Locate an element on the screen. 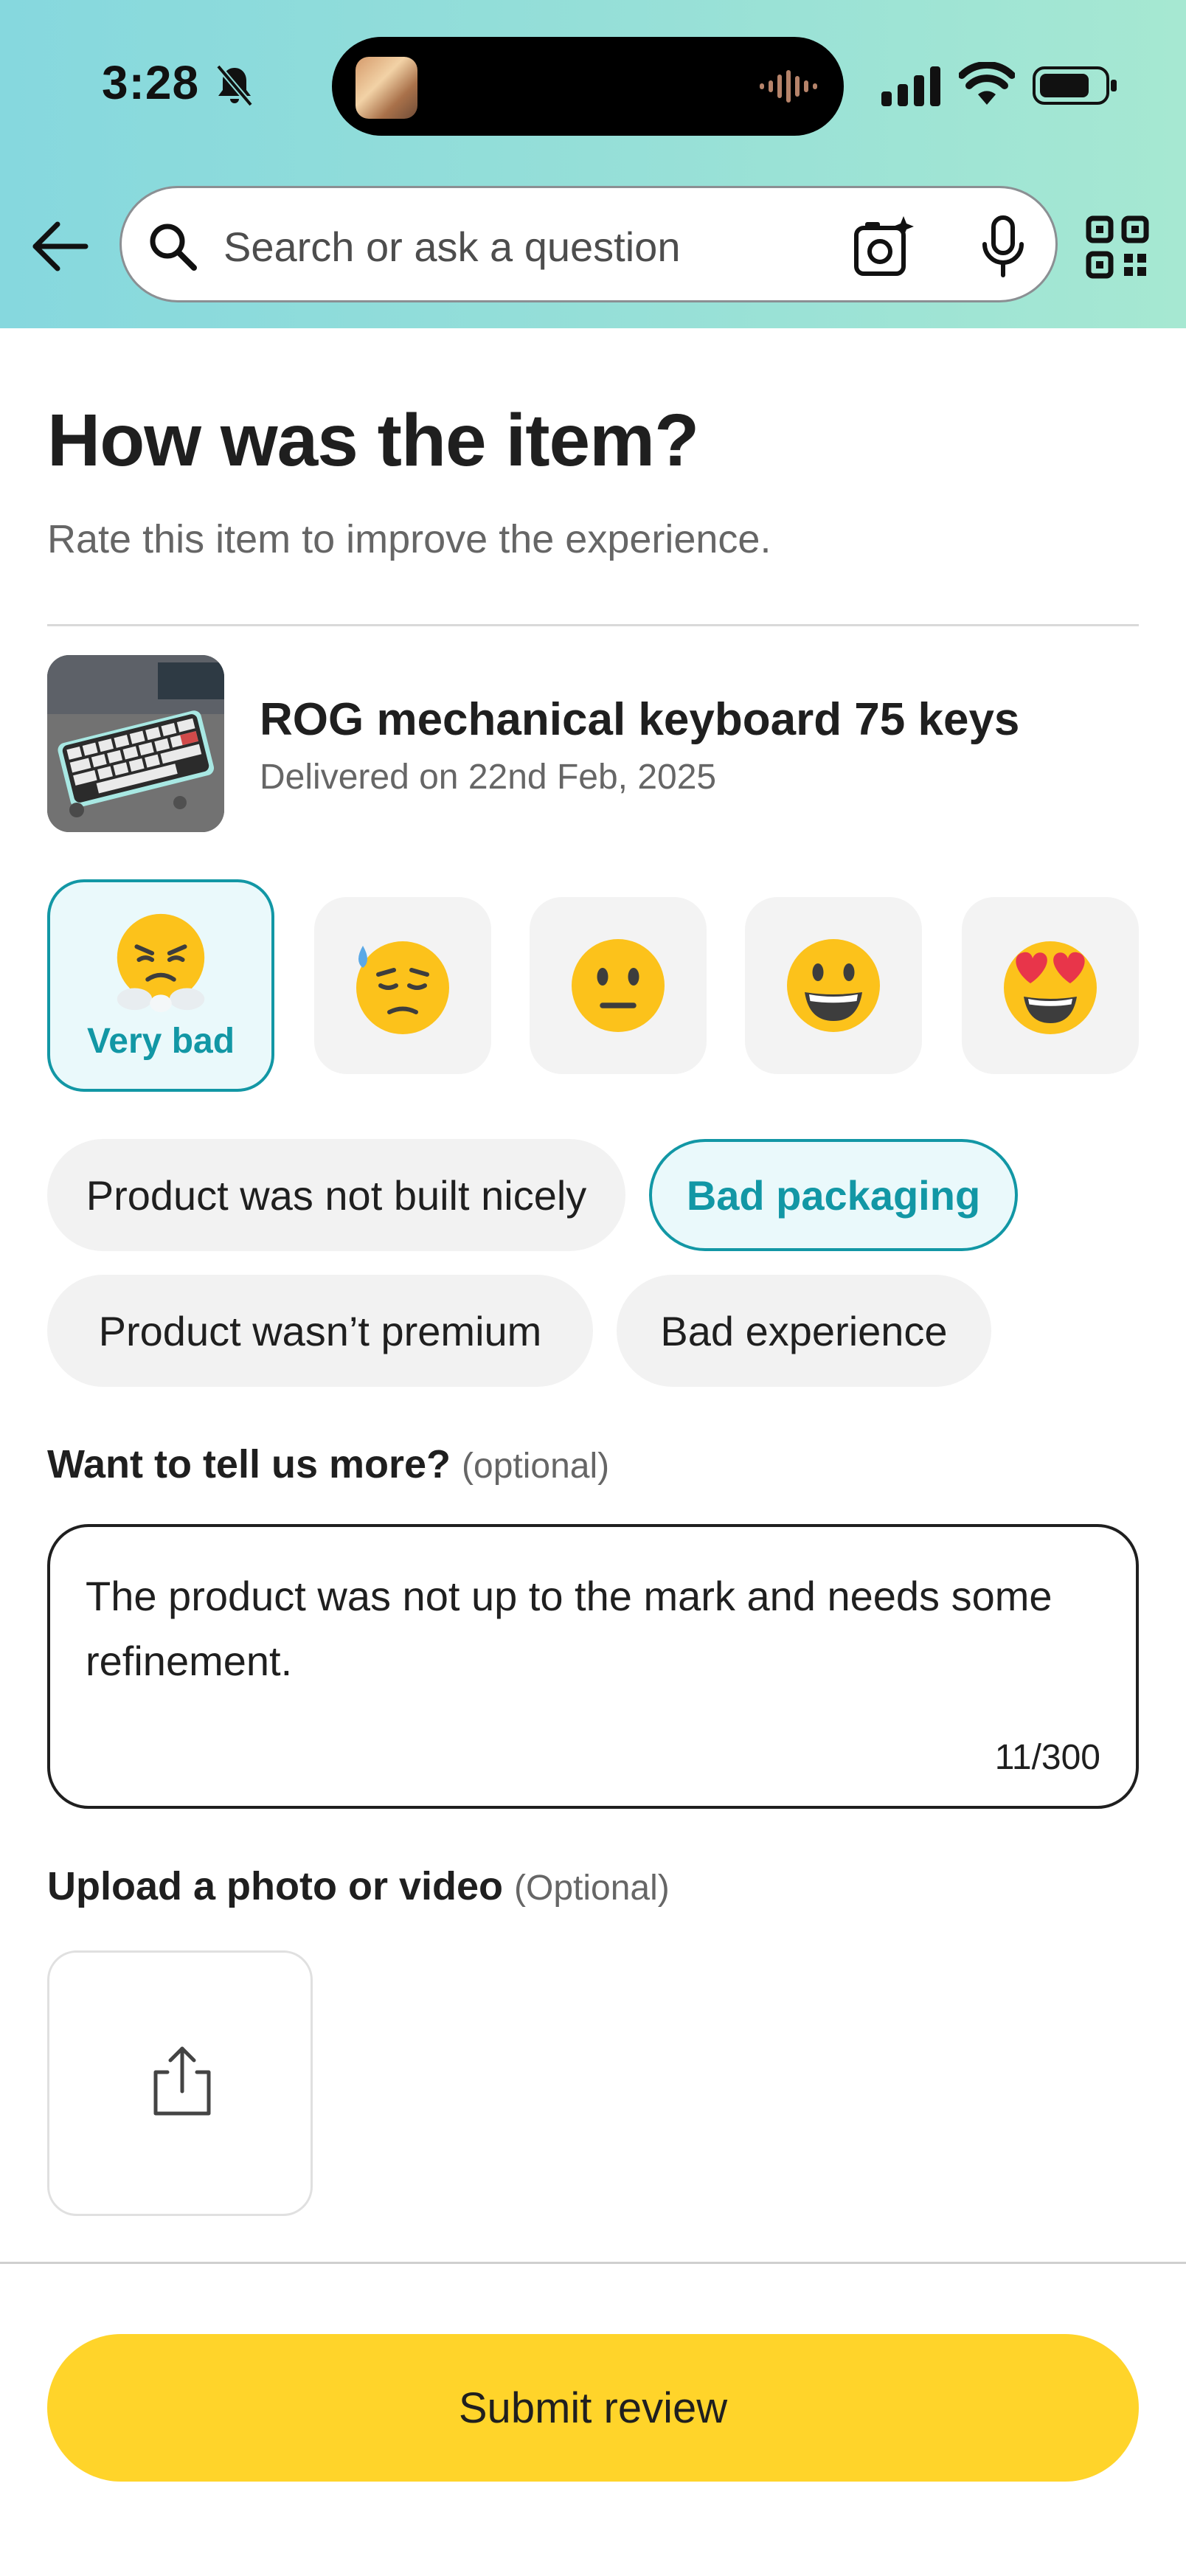 This screenshot has height=2576, width=1186. steaming-angry-face-icon is located at coordinates (161, 963).